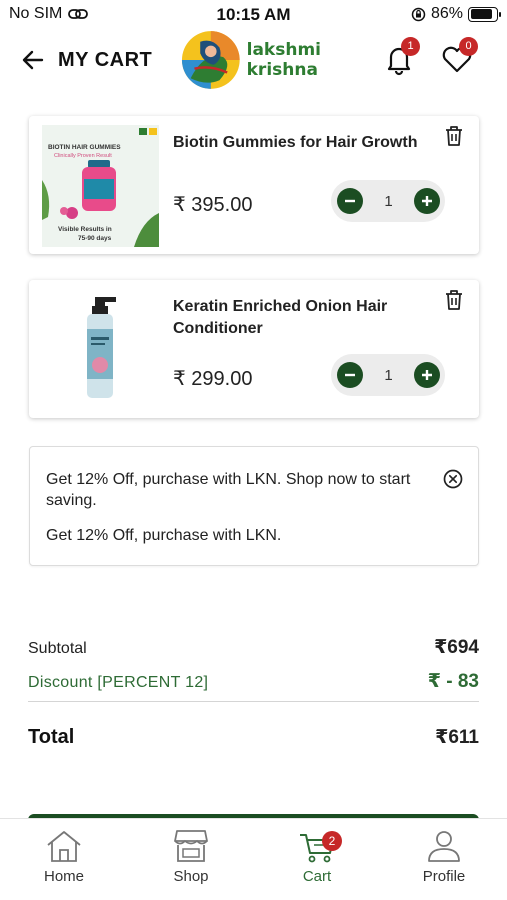 This screenshot has height=900, width=507. Describe the element at coordinates (191, 876) in the screenshot. I see `nav-shop-label: Shop` at that location.